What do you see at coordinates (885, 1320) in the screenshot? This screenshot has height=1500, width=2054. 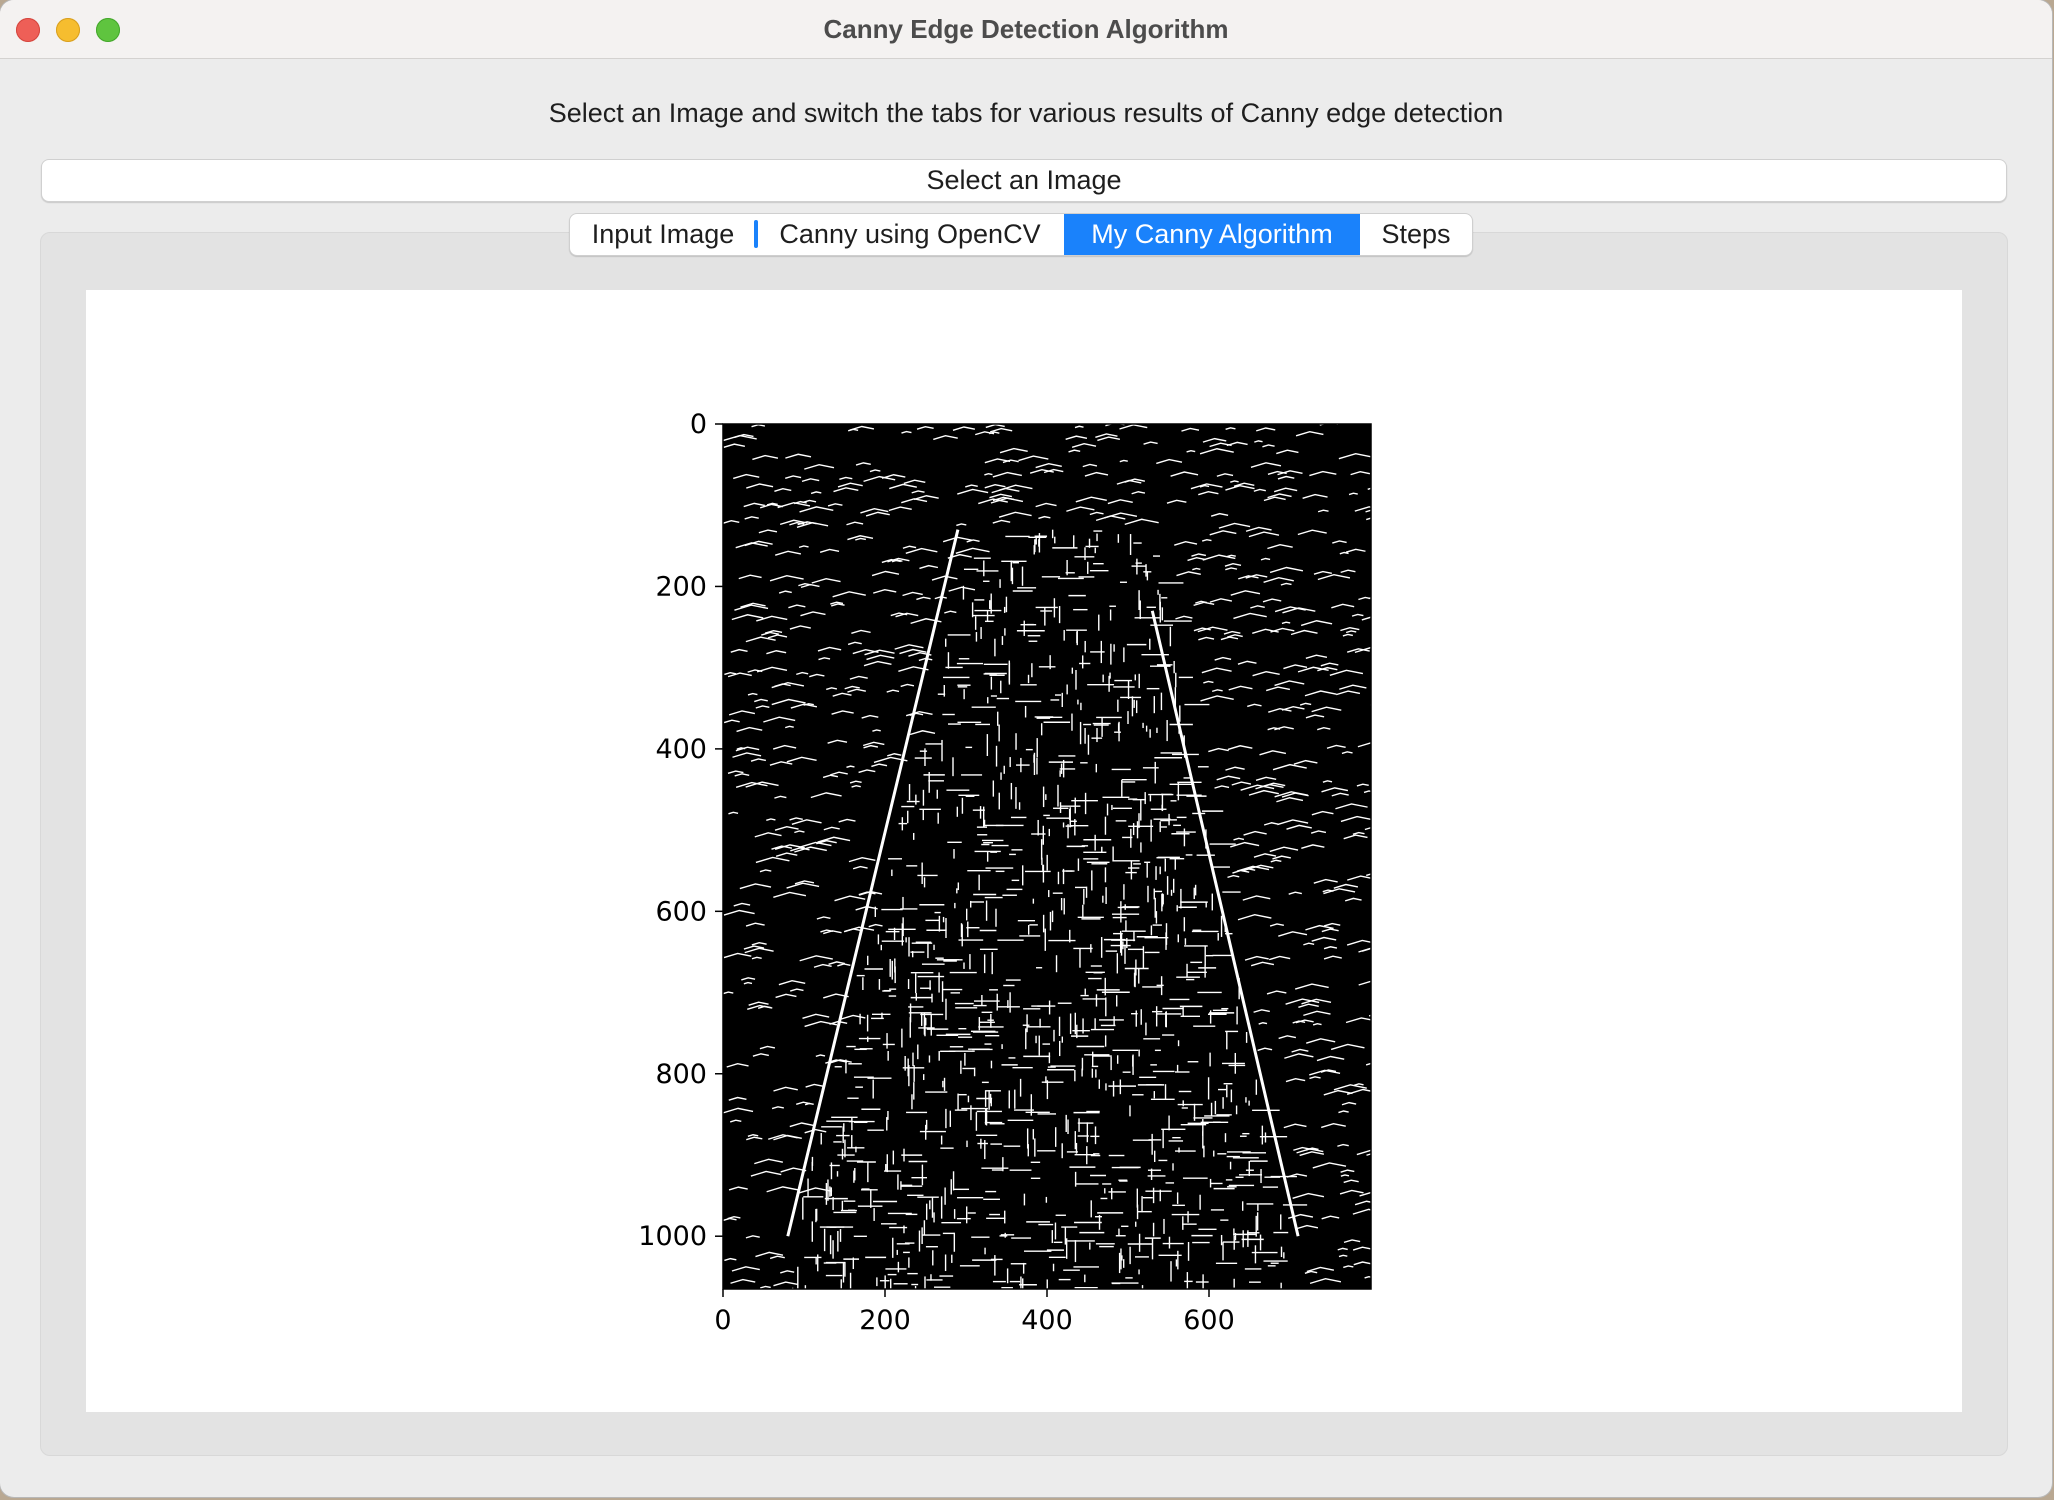 I see `x-tick-label: 200` at bounding box center [885, 1320].